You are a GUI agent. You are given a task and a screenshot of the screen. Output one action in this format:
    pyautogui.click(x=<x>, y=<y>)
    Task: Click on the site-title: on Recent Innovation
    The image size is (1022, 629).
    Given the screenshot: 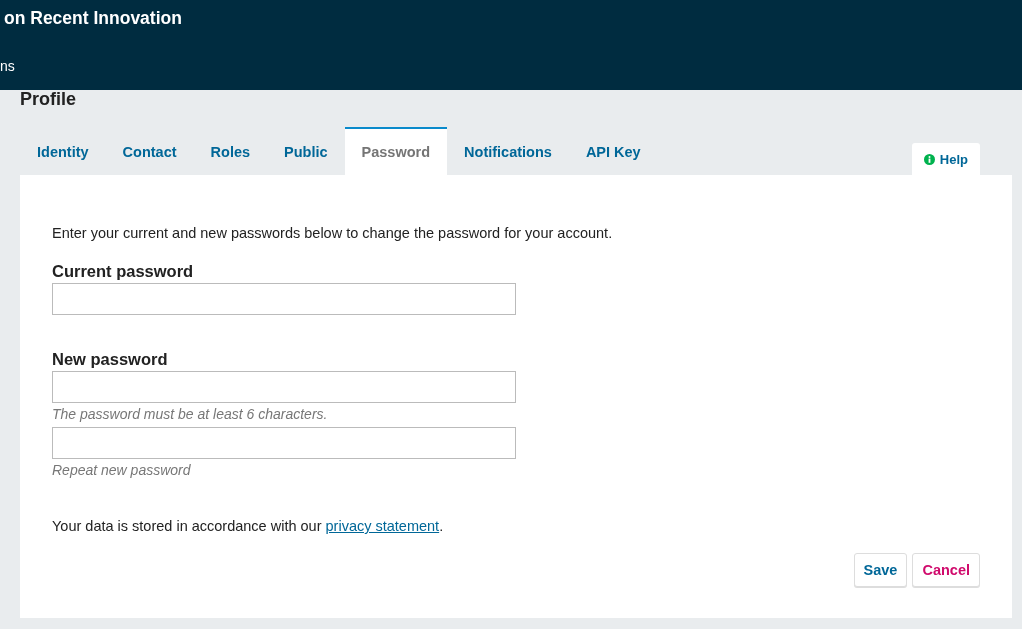 What is the action you would take?
    pyautogui.click(x=93, y=18)
    